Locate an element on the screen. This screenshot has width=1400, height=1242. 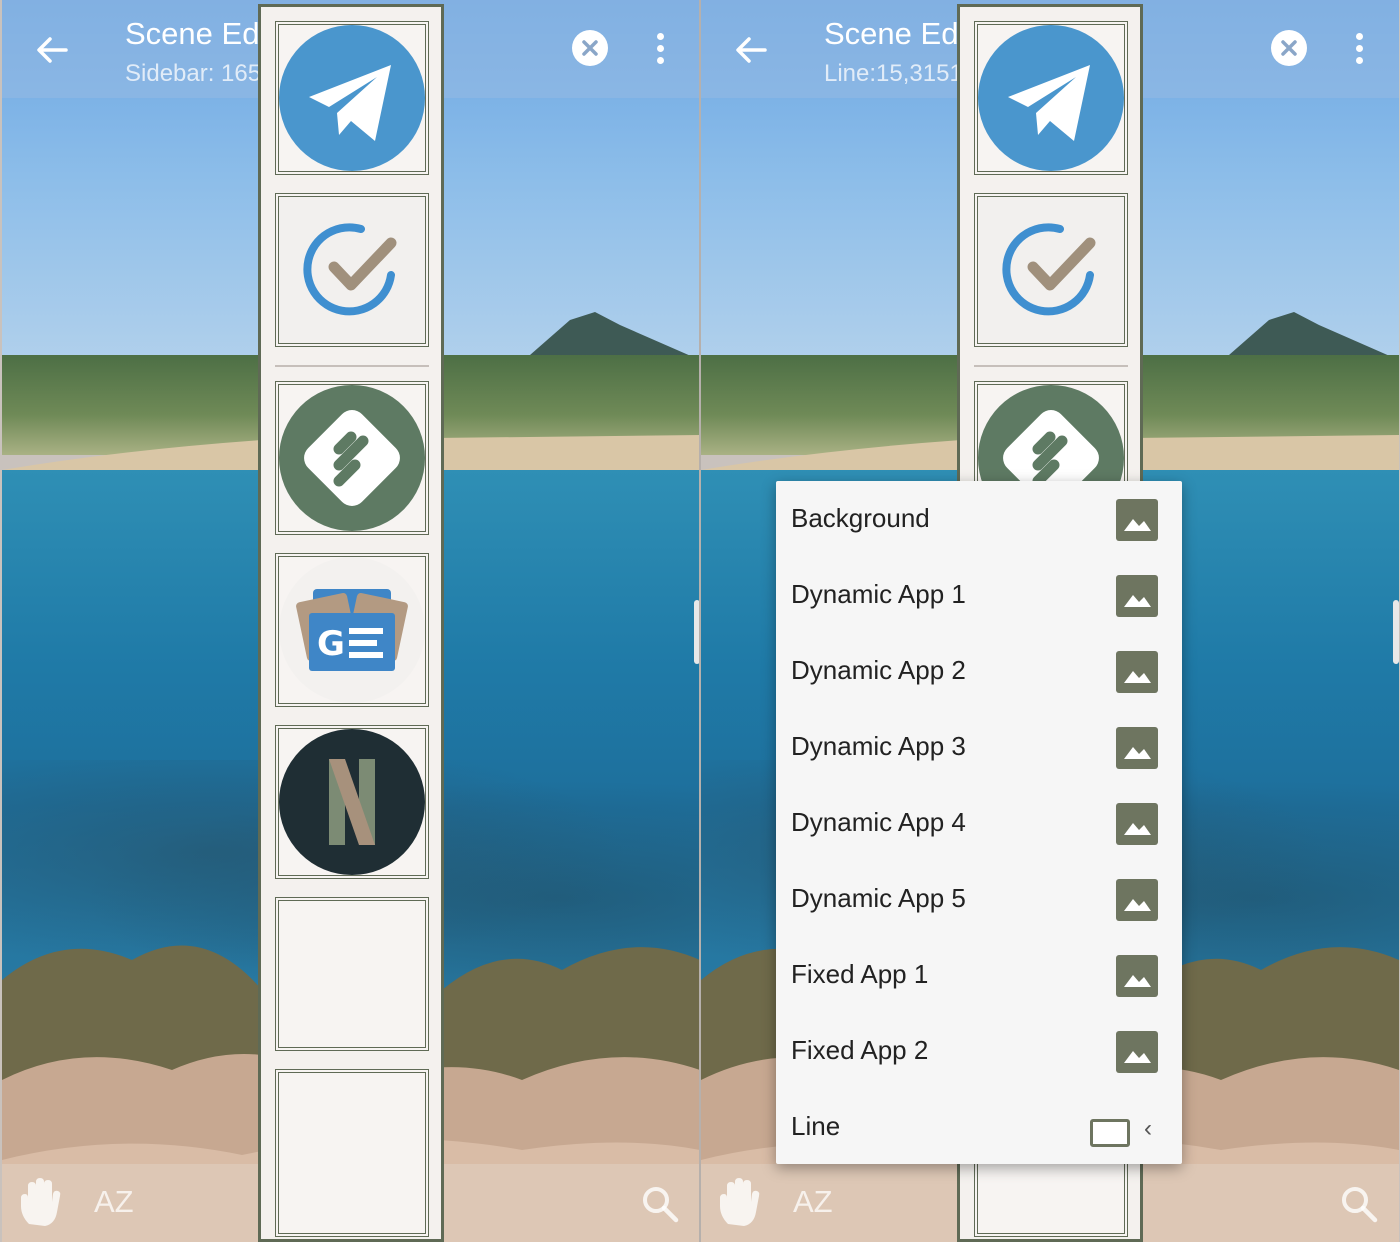
svg-text: G is located at coordinates (331, 644).